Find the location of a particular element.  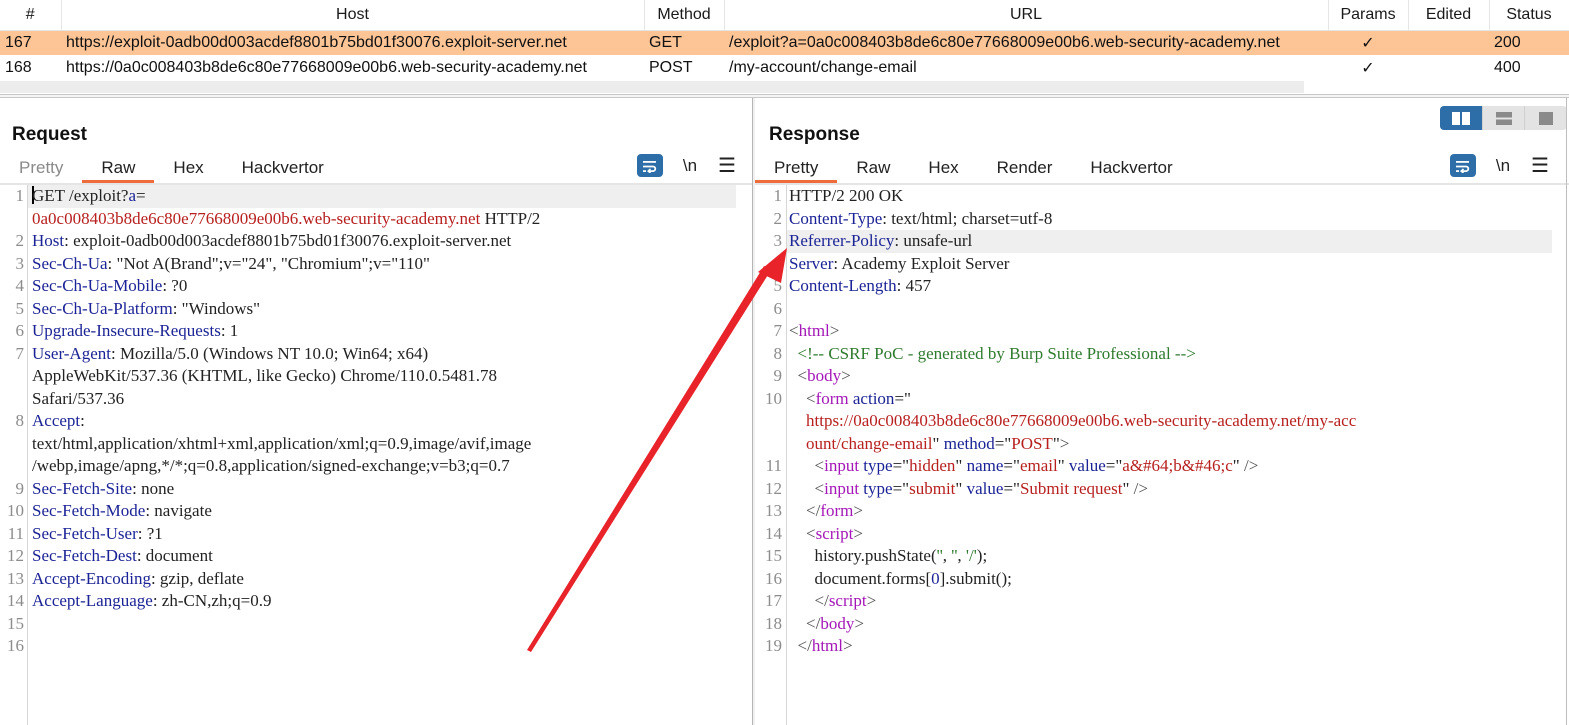

line-content: Sec-Fetch-Dest: document is located at coordinates (122, 556).